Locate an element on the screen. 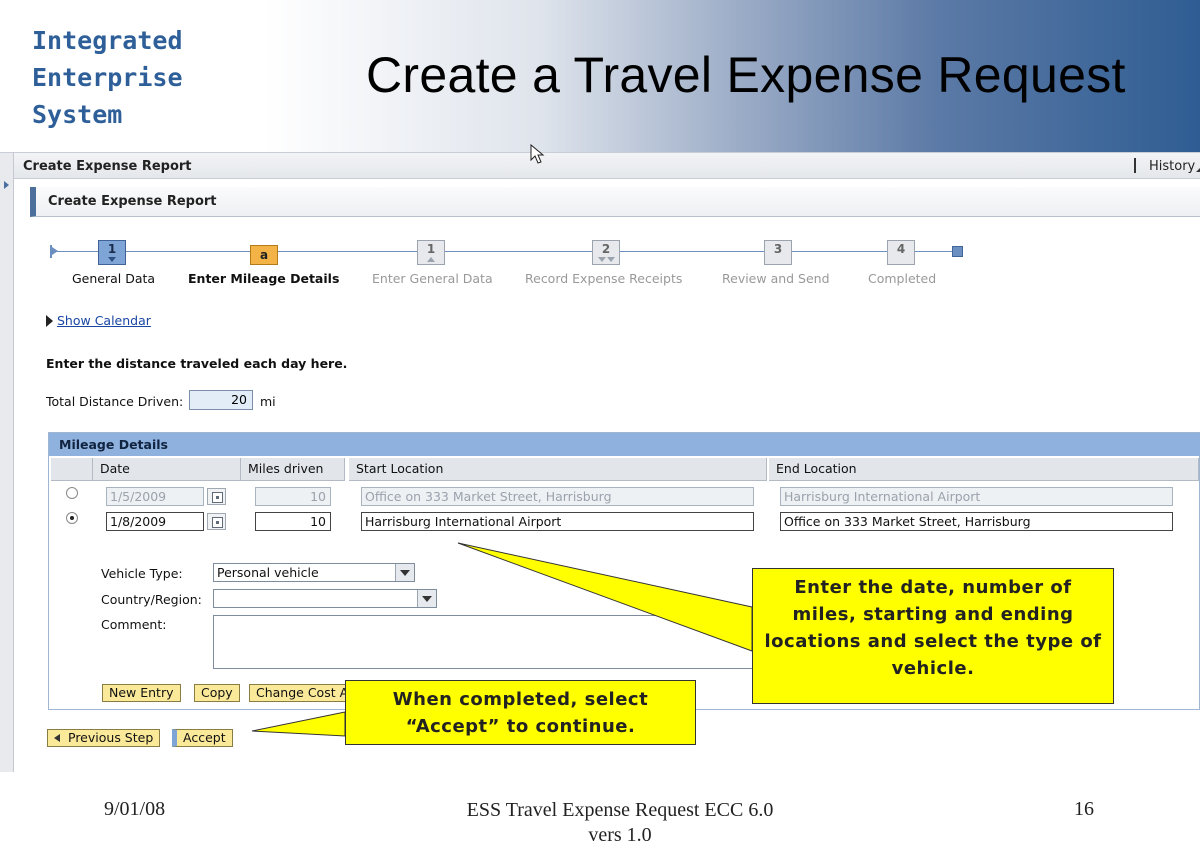 The width and height of the screenshot is (1200, 864). roadmap-step-review: 3 is located at coordinates (778, 252).